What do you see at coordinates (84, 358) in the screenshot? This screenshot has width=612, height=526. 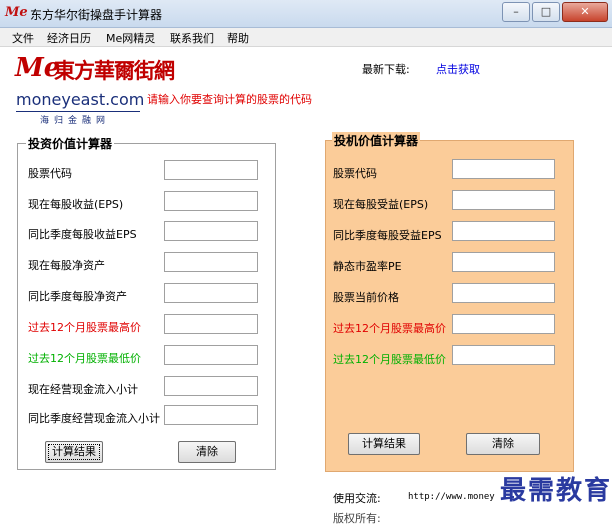 I see `left-label-12m-low: 过去12个月股票最低价` at bounding box center [84, 358].